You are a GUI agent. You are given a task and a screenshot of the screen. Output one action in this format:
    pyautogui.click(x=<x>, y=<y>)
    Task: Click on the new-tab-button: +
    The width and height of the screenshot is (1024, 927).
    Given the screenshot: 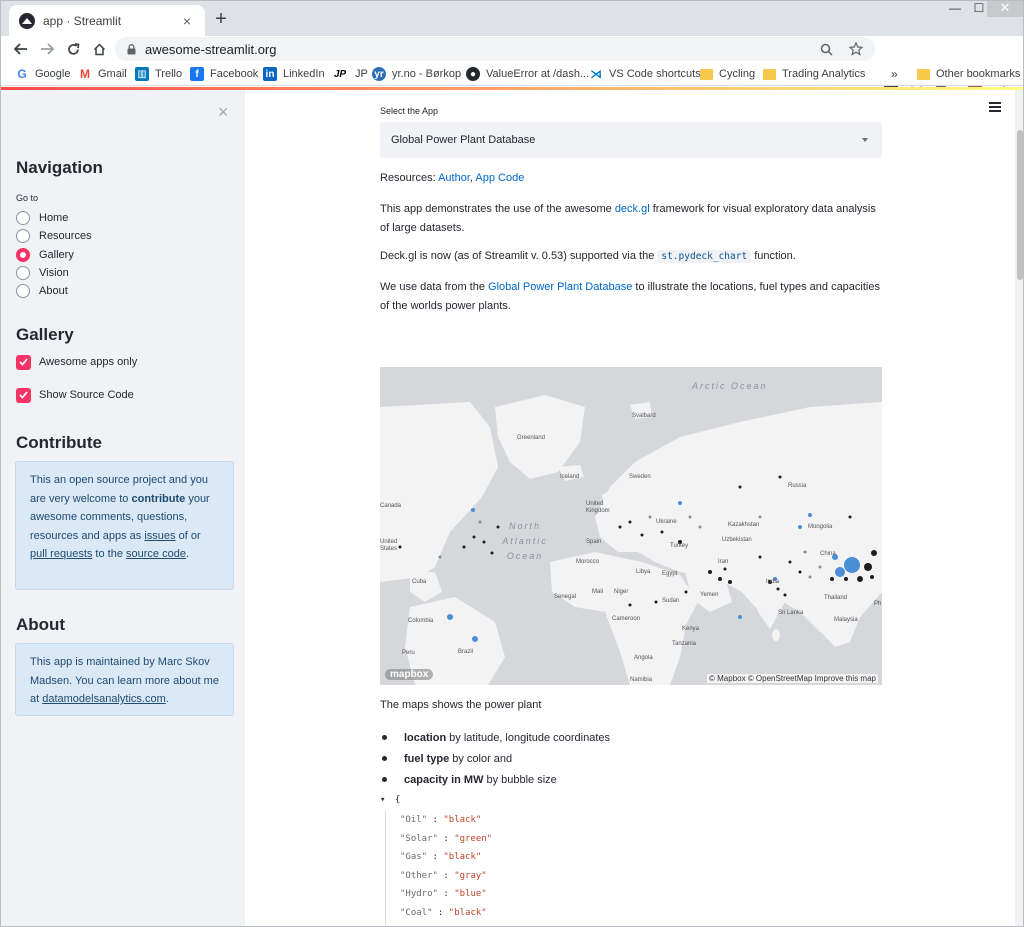 What is the action you would take?
    pyautogui.click(x=221, y=19)
    